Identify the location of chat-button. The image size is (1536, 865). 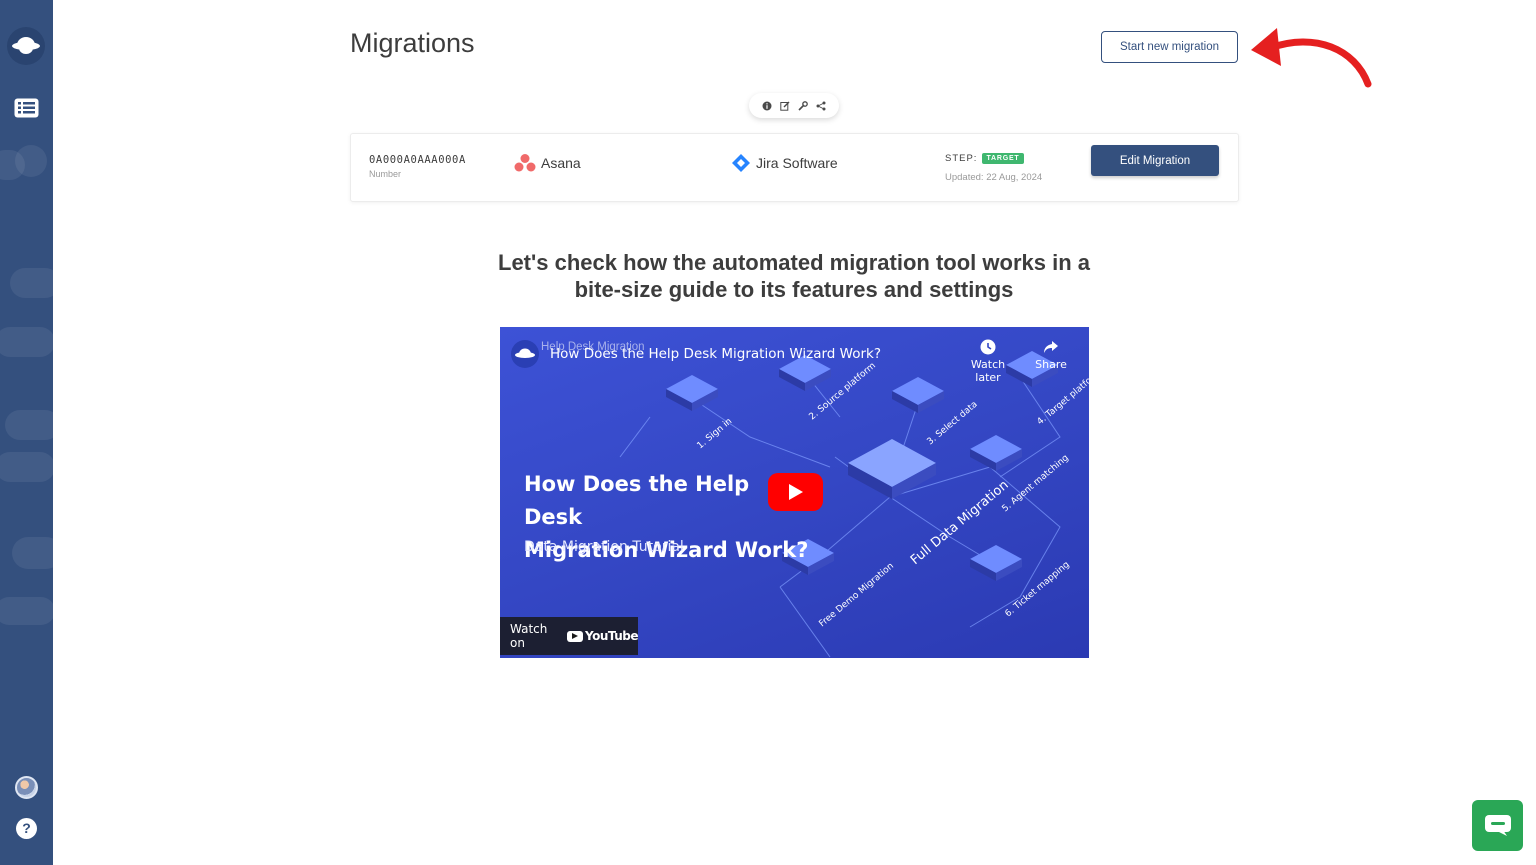
(1497, 825).